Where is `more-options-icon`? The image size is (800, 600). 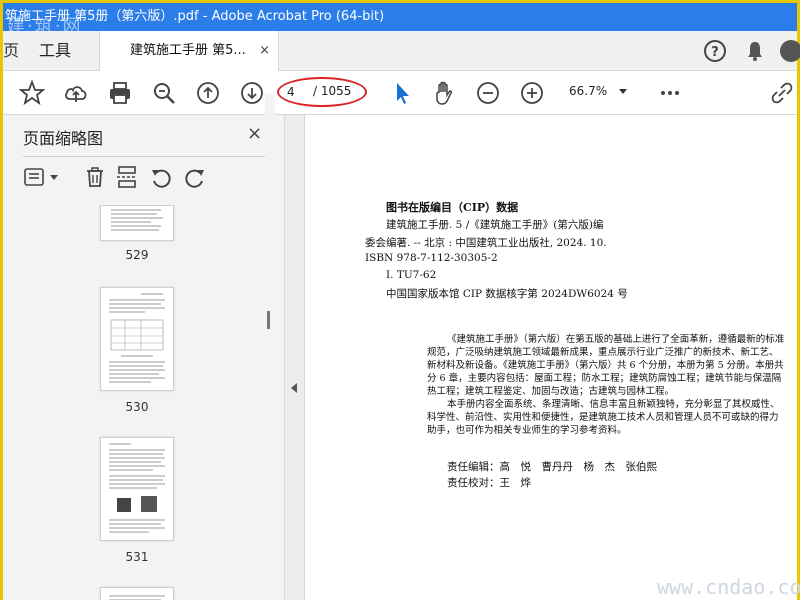
more-options-icon is located at coordinates (670, 93).